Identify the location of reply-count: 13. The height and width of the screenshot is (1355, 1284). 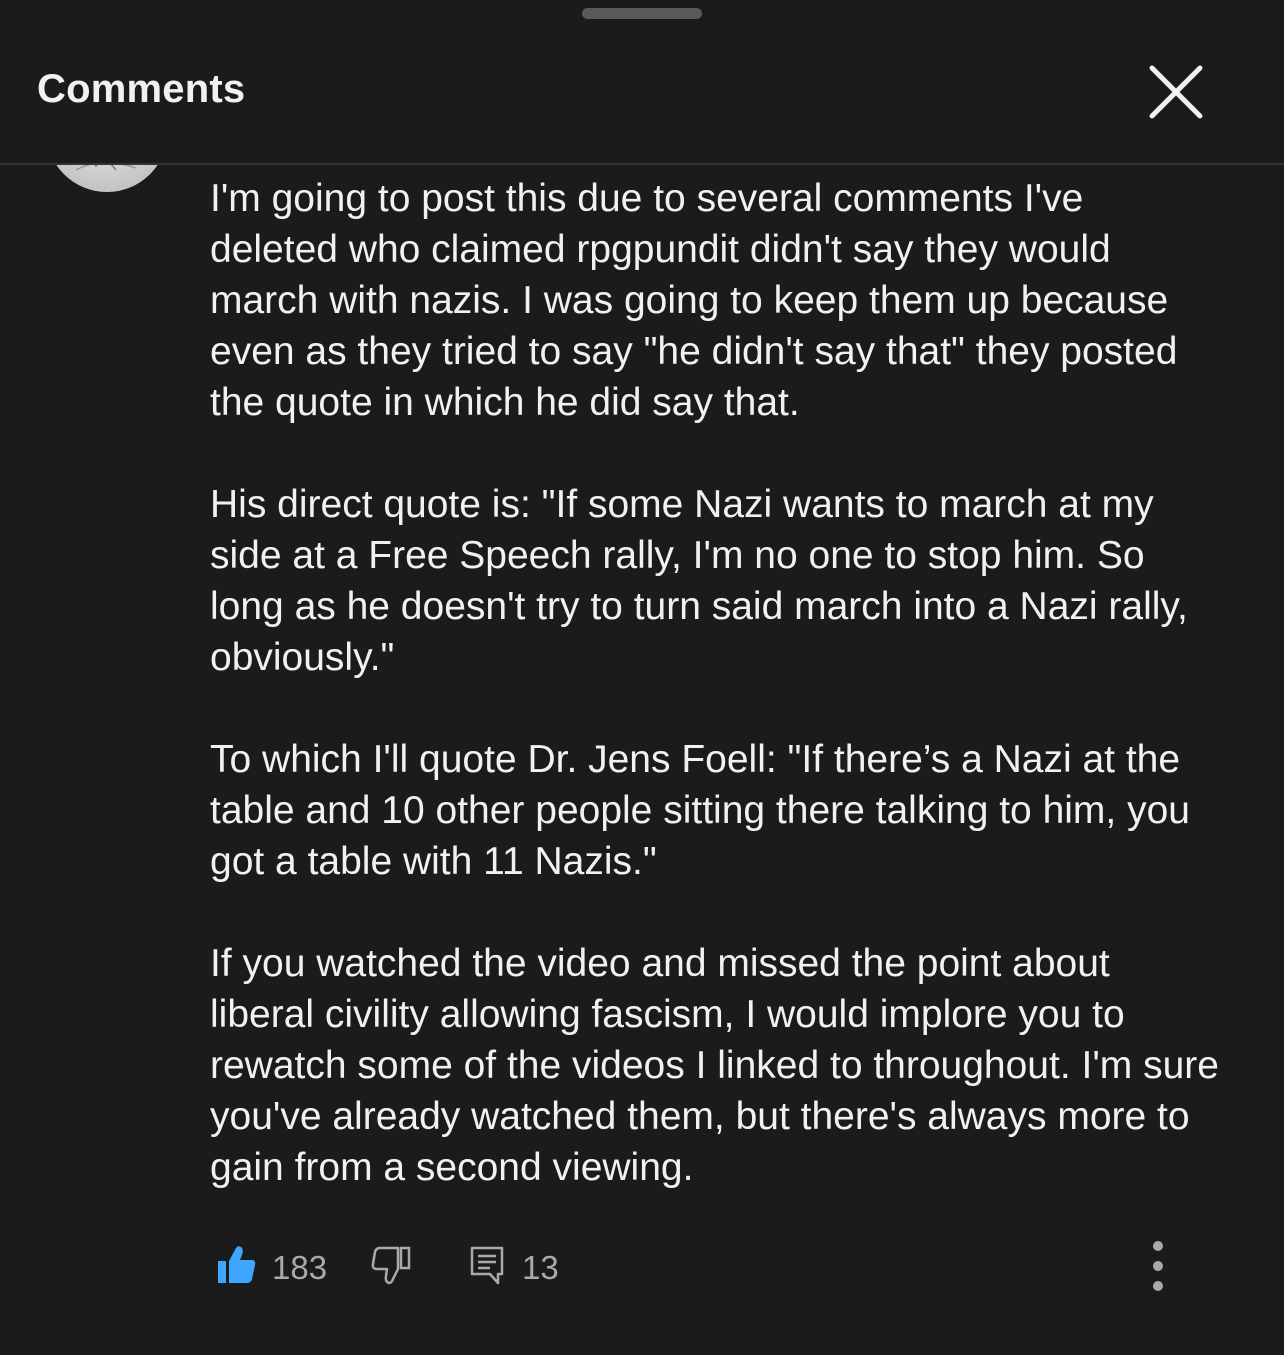
(540, 1267).